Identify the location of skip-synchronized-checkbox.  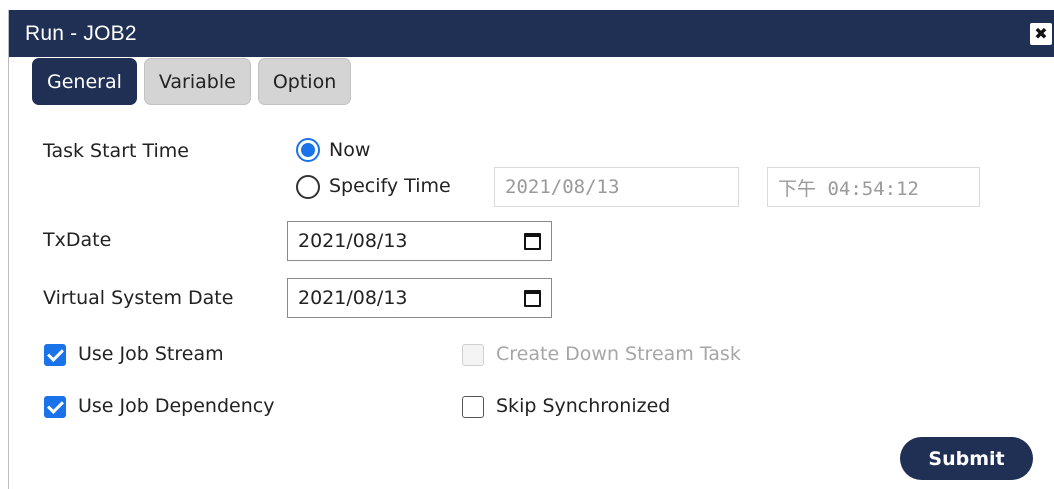
(473, 407).